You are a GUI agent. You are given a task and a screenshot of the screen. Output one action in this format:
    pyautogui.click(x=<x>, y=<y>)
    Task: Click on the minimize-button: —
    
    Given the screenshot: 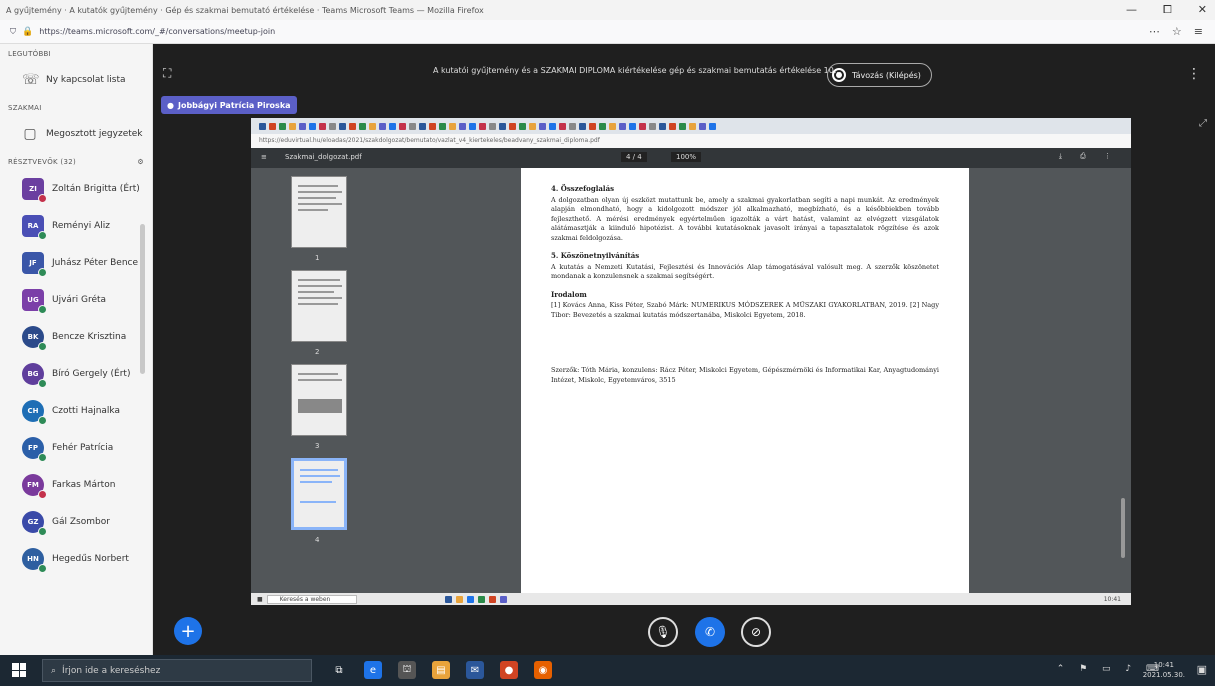 What is the action you would take?
    pyautogui.click(x=1131, y=10)
    